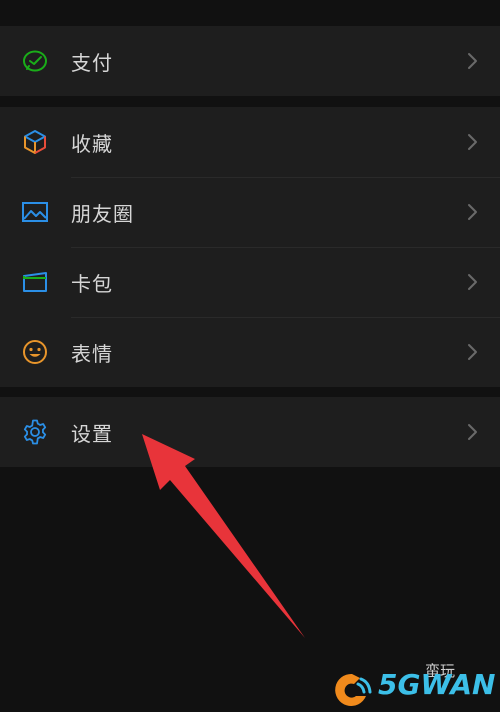 The image size is (500, 712). I want to click on watermark-brand: 5GWAN, so click(437, 684).